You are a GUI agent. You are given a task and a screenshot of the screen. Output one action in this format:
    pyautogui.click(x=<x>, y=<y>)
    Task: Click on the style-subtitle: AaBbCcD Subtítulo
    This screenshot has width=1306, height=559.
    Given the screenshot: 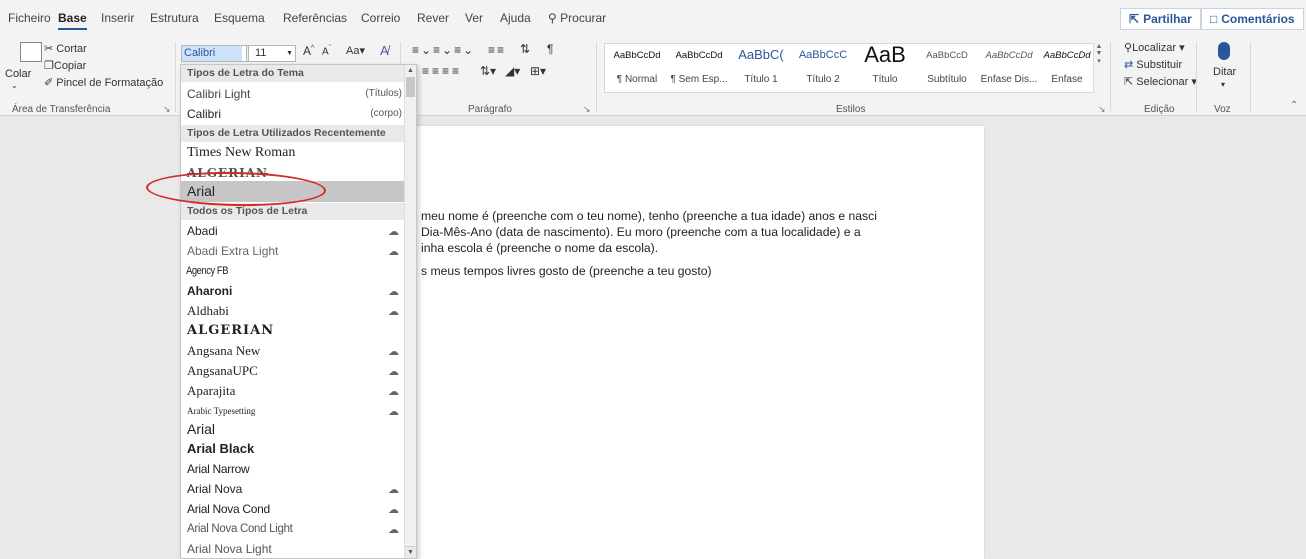 What is the action you would take?
    pyautogui.click(x=947, y=68)
    